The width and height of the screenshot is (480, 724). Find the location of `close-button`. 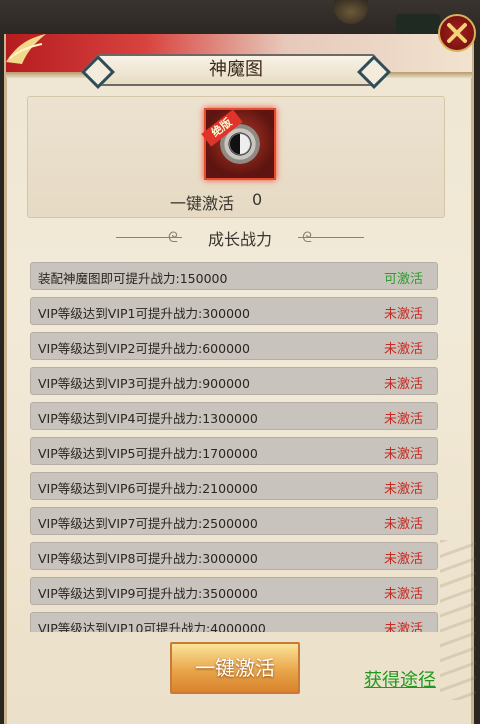

close-button is located at coordinates (457, 33).